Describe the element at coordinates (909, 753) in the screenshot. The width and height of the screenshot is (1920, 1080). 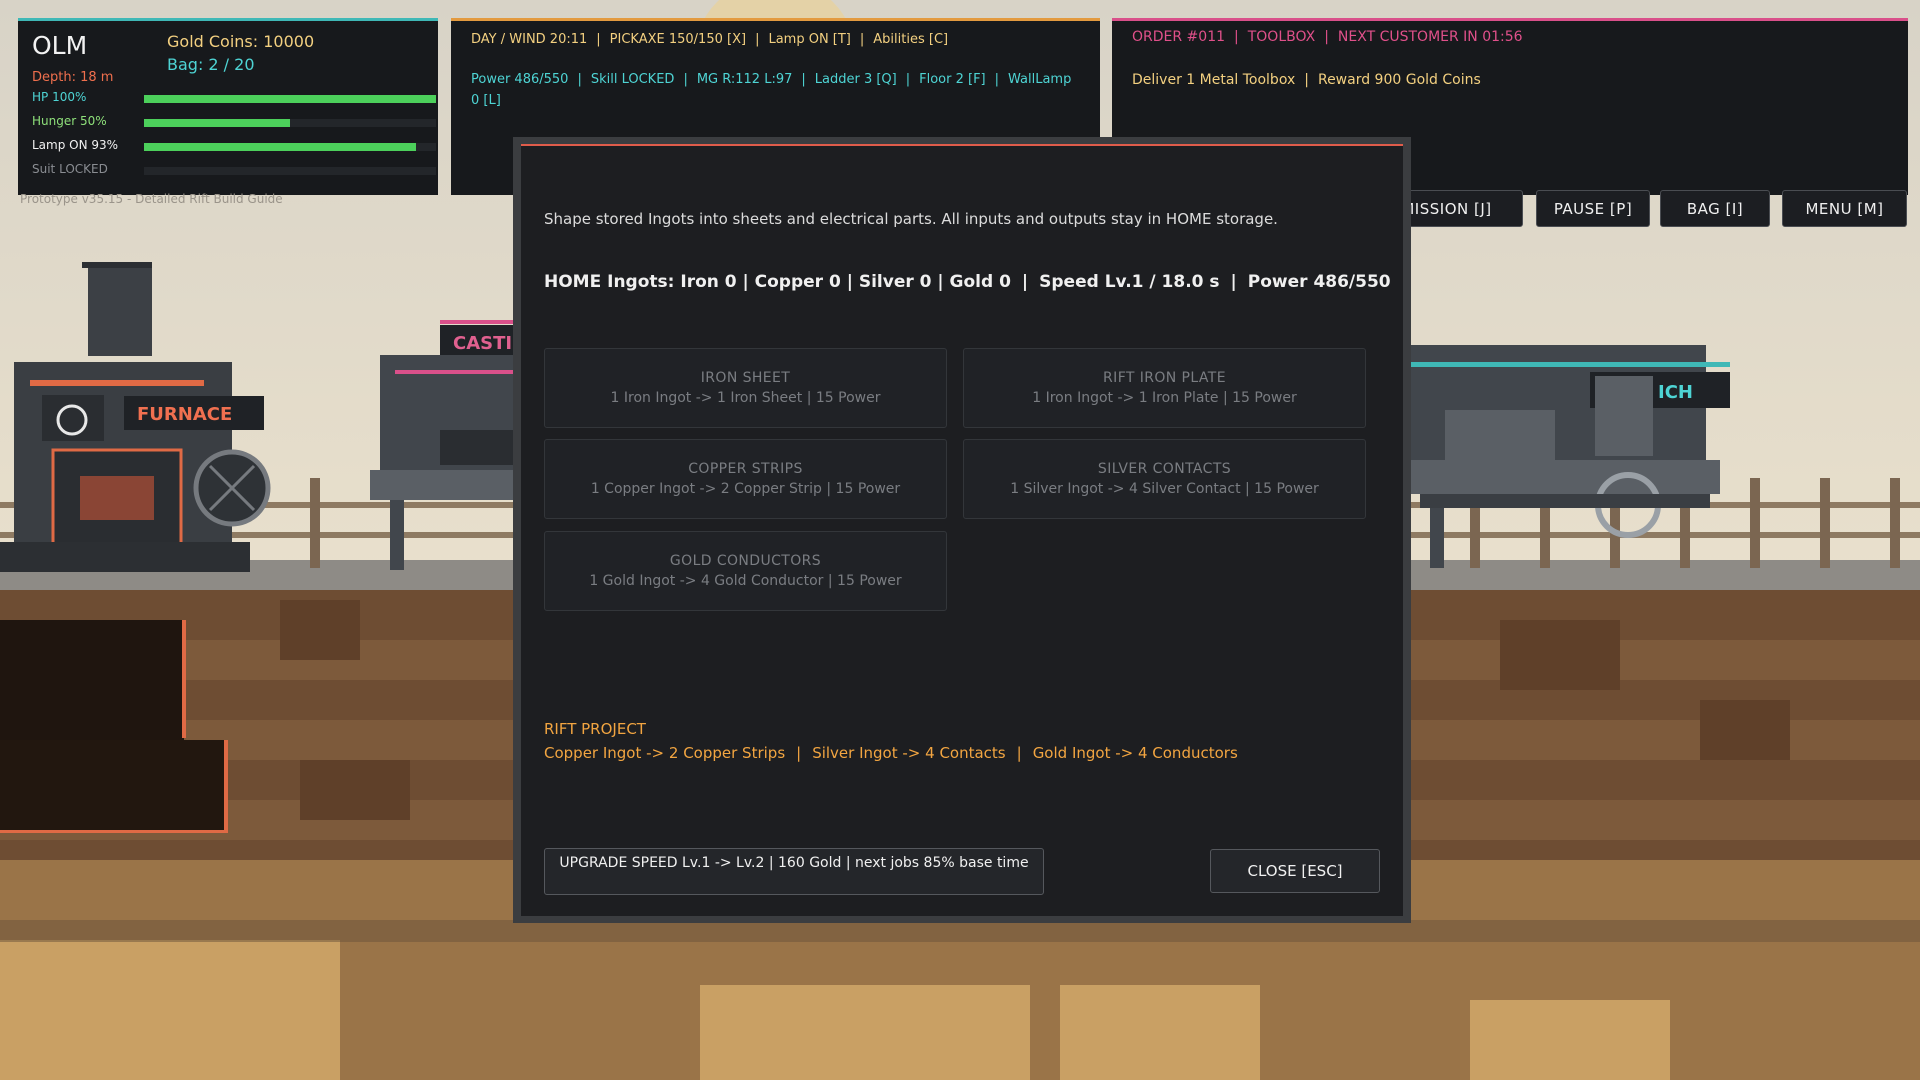
I see `rift-item: Silver Ingot -> 4 Contacts` at that location.